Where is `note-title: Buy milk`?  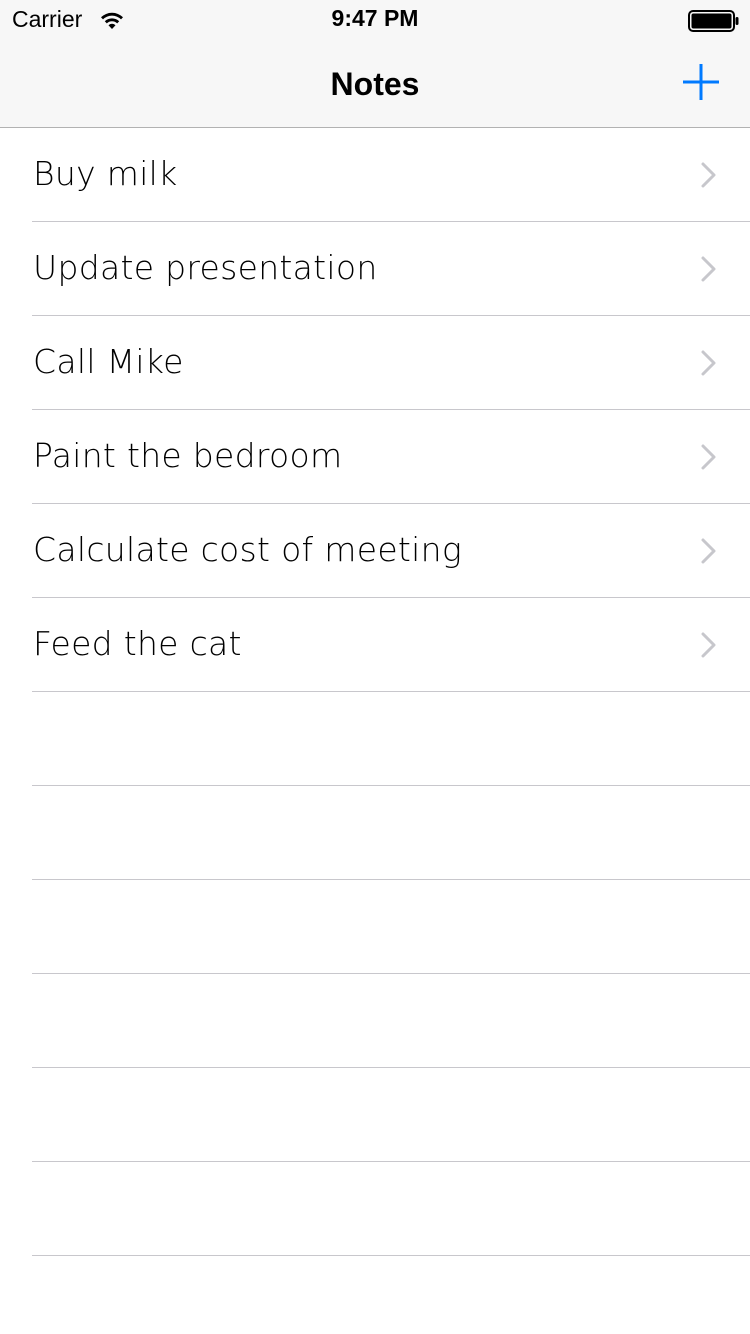 note-title: Buy milk is located at coordinates (105, 173).